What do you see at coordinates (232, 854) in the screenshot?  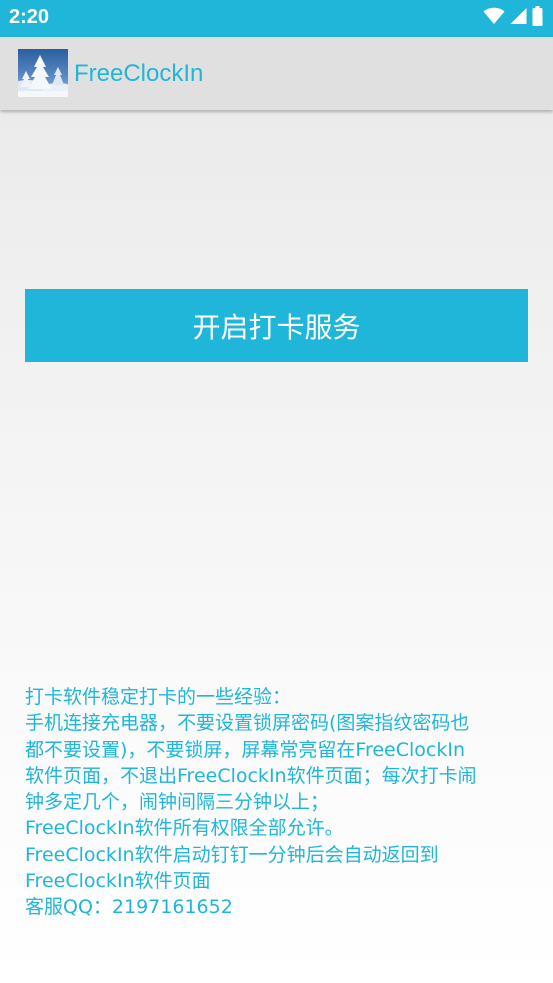 I see `tips-line: FreeClockIn软件启动钉钉一分钟后会自动返回到` at bounding box center [232, 854].